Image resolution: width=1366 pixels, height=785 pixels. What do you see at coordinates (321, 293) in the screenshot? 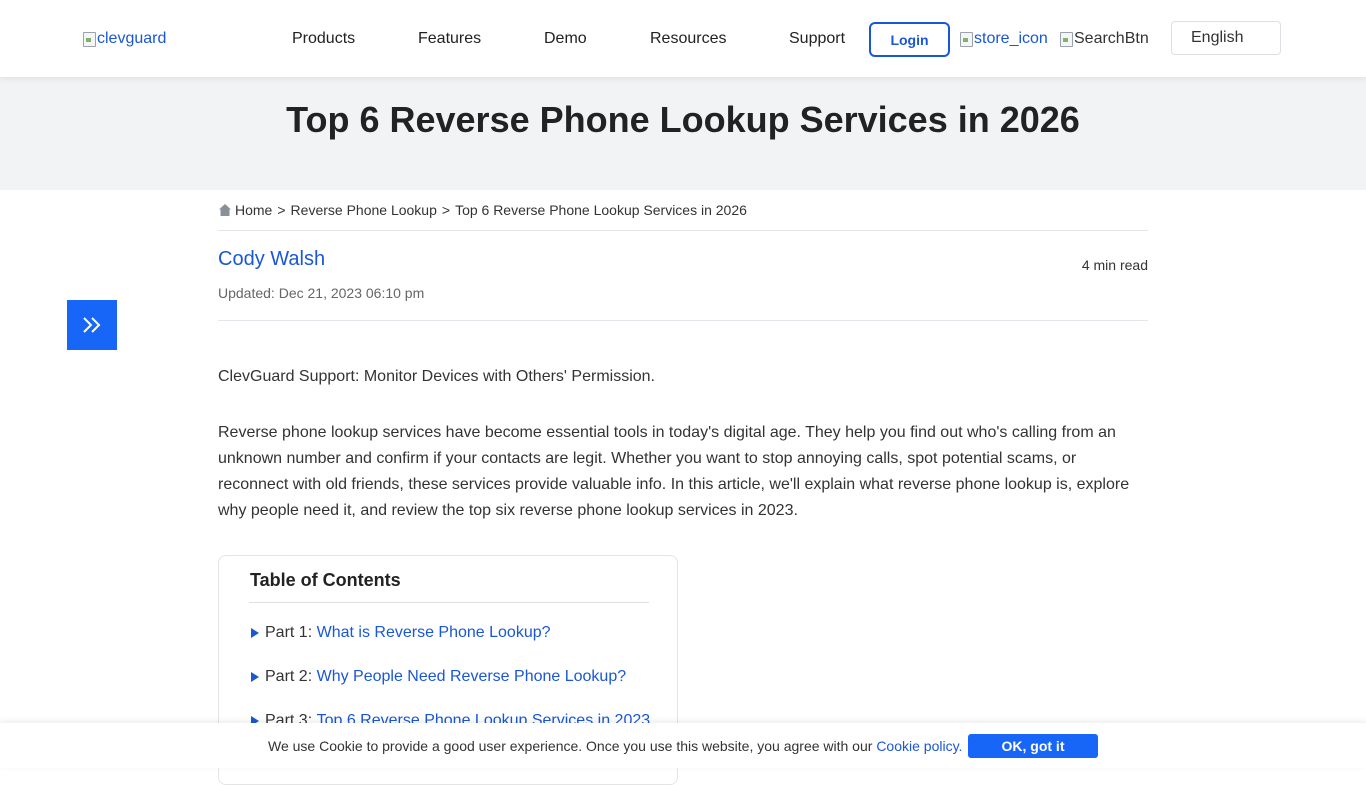
I see `updated-date: Updated: Dec 21, 2023 06:10 pm` at bounding box center [321, 293].